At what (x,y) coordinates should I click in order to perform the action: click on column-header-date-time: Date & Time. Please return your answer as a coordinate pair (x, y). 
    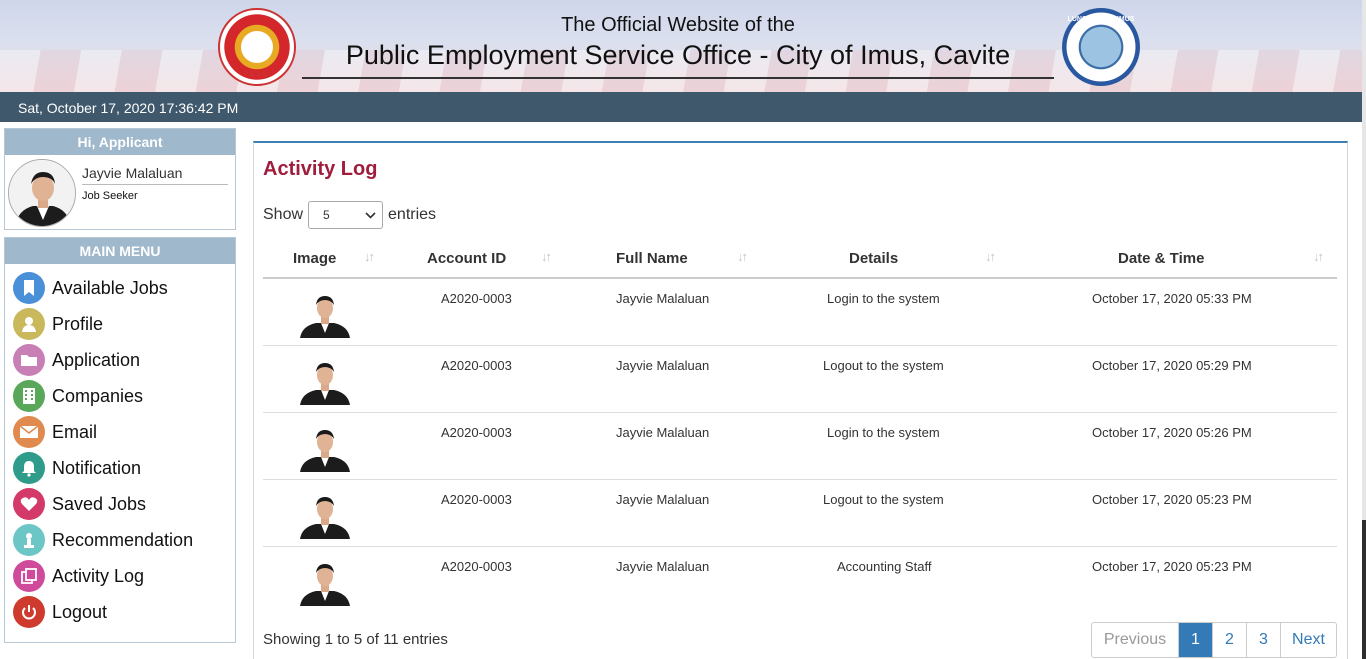
    Looking at the image, I should click on (1161, 258).